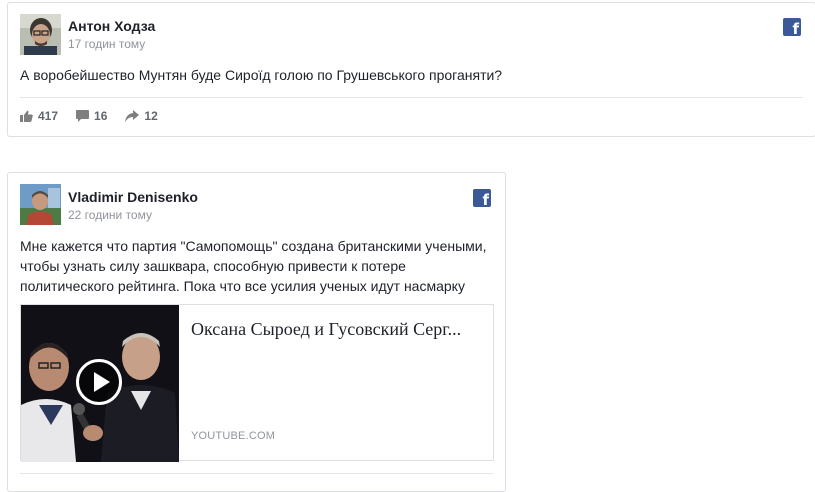  Describe the element at coordinates (151, 116) in the screenshot. I see `share-count: 12` at that location.